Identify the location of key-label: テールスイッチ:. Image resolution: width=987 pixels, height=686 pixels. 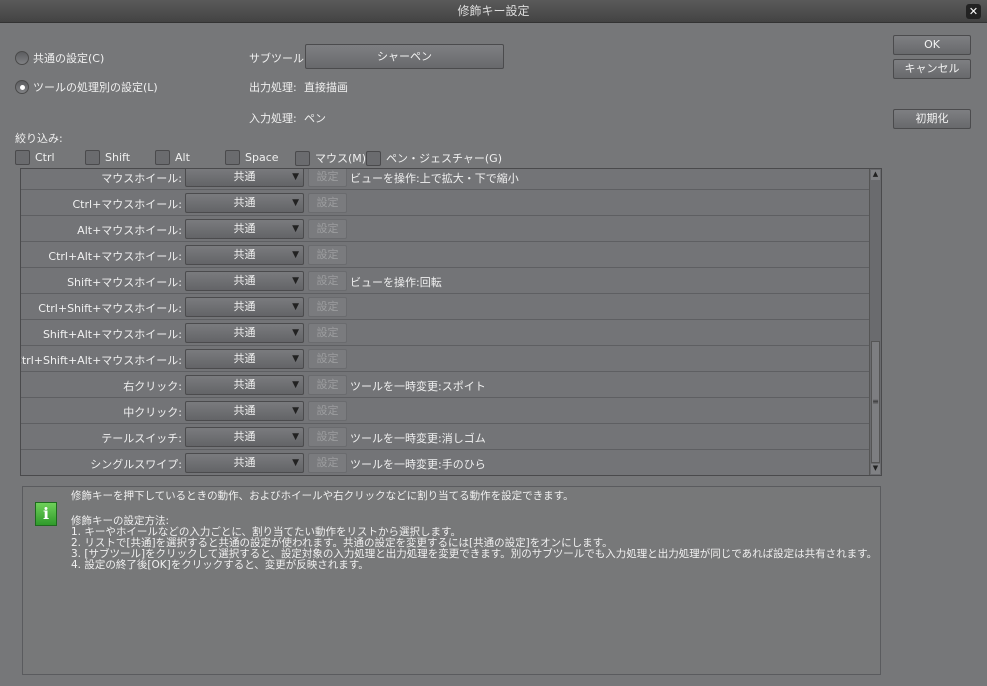
(141, 438).